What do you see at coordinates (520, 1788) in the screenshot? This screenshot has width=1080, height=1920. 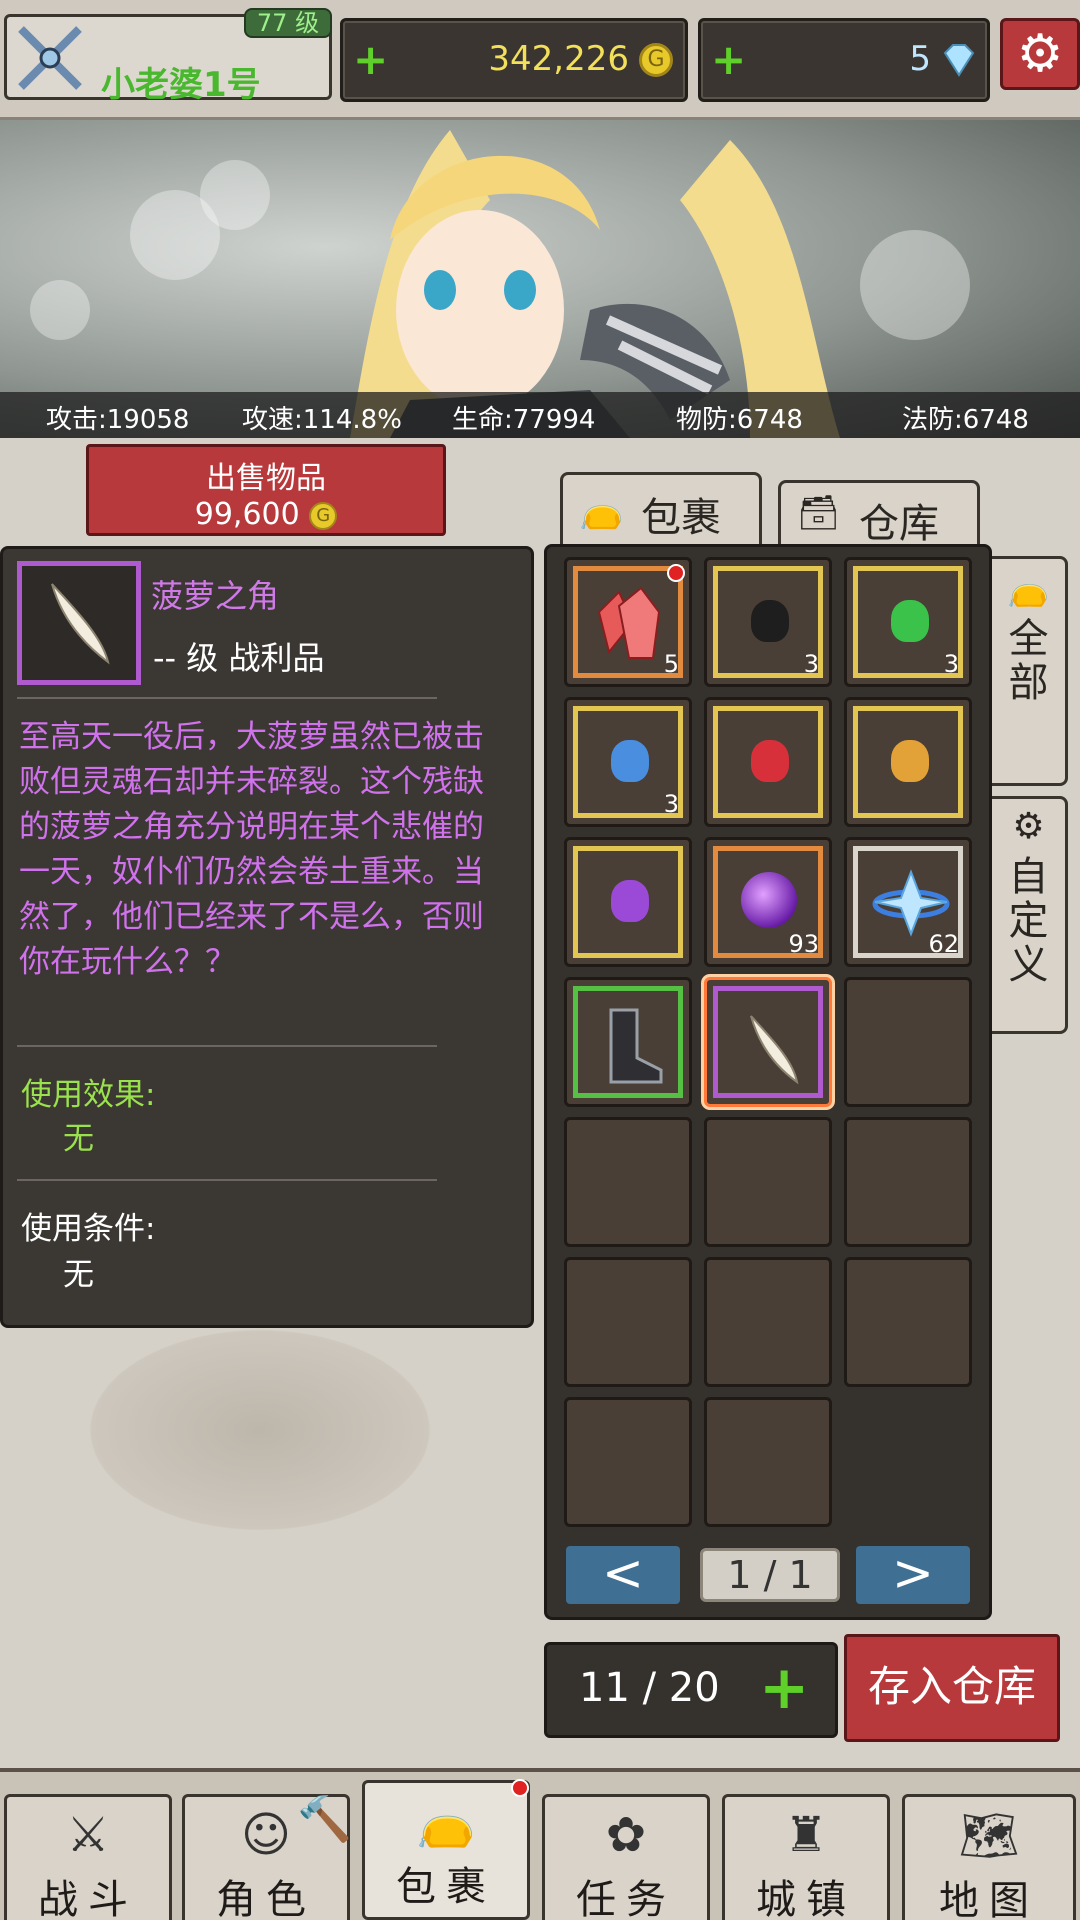 I see `notification-dot` at bounding box center [520, 1788].